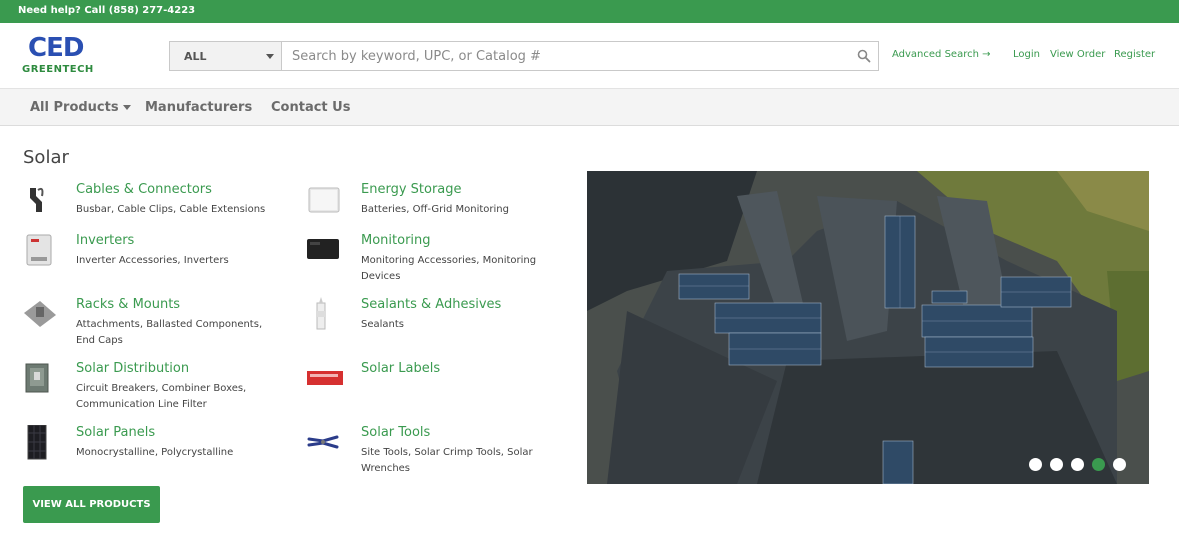 The image size is (1179, 547). Describe the element at coordinates (321, 313) in the screenshot. I see `sealant-tube-icon` at that location.